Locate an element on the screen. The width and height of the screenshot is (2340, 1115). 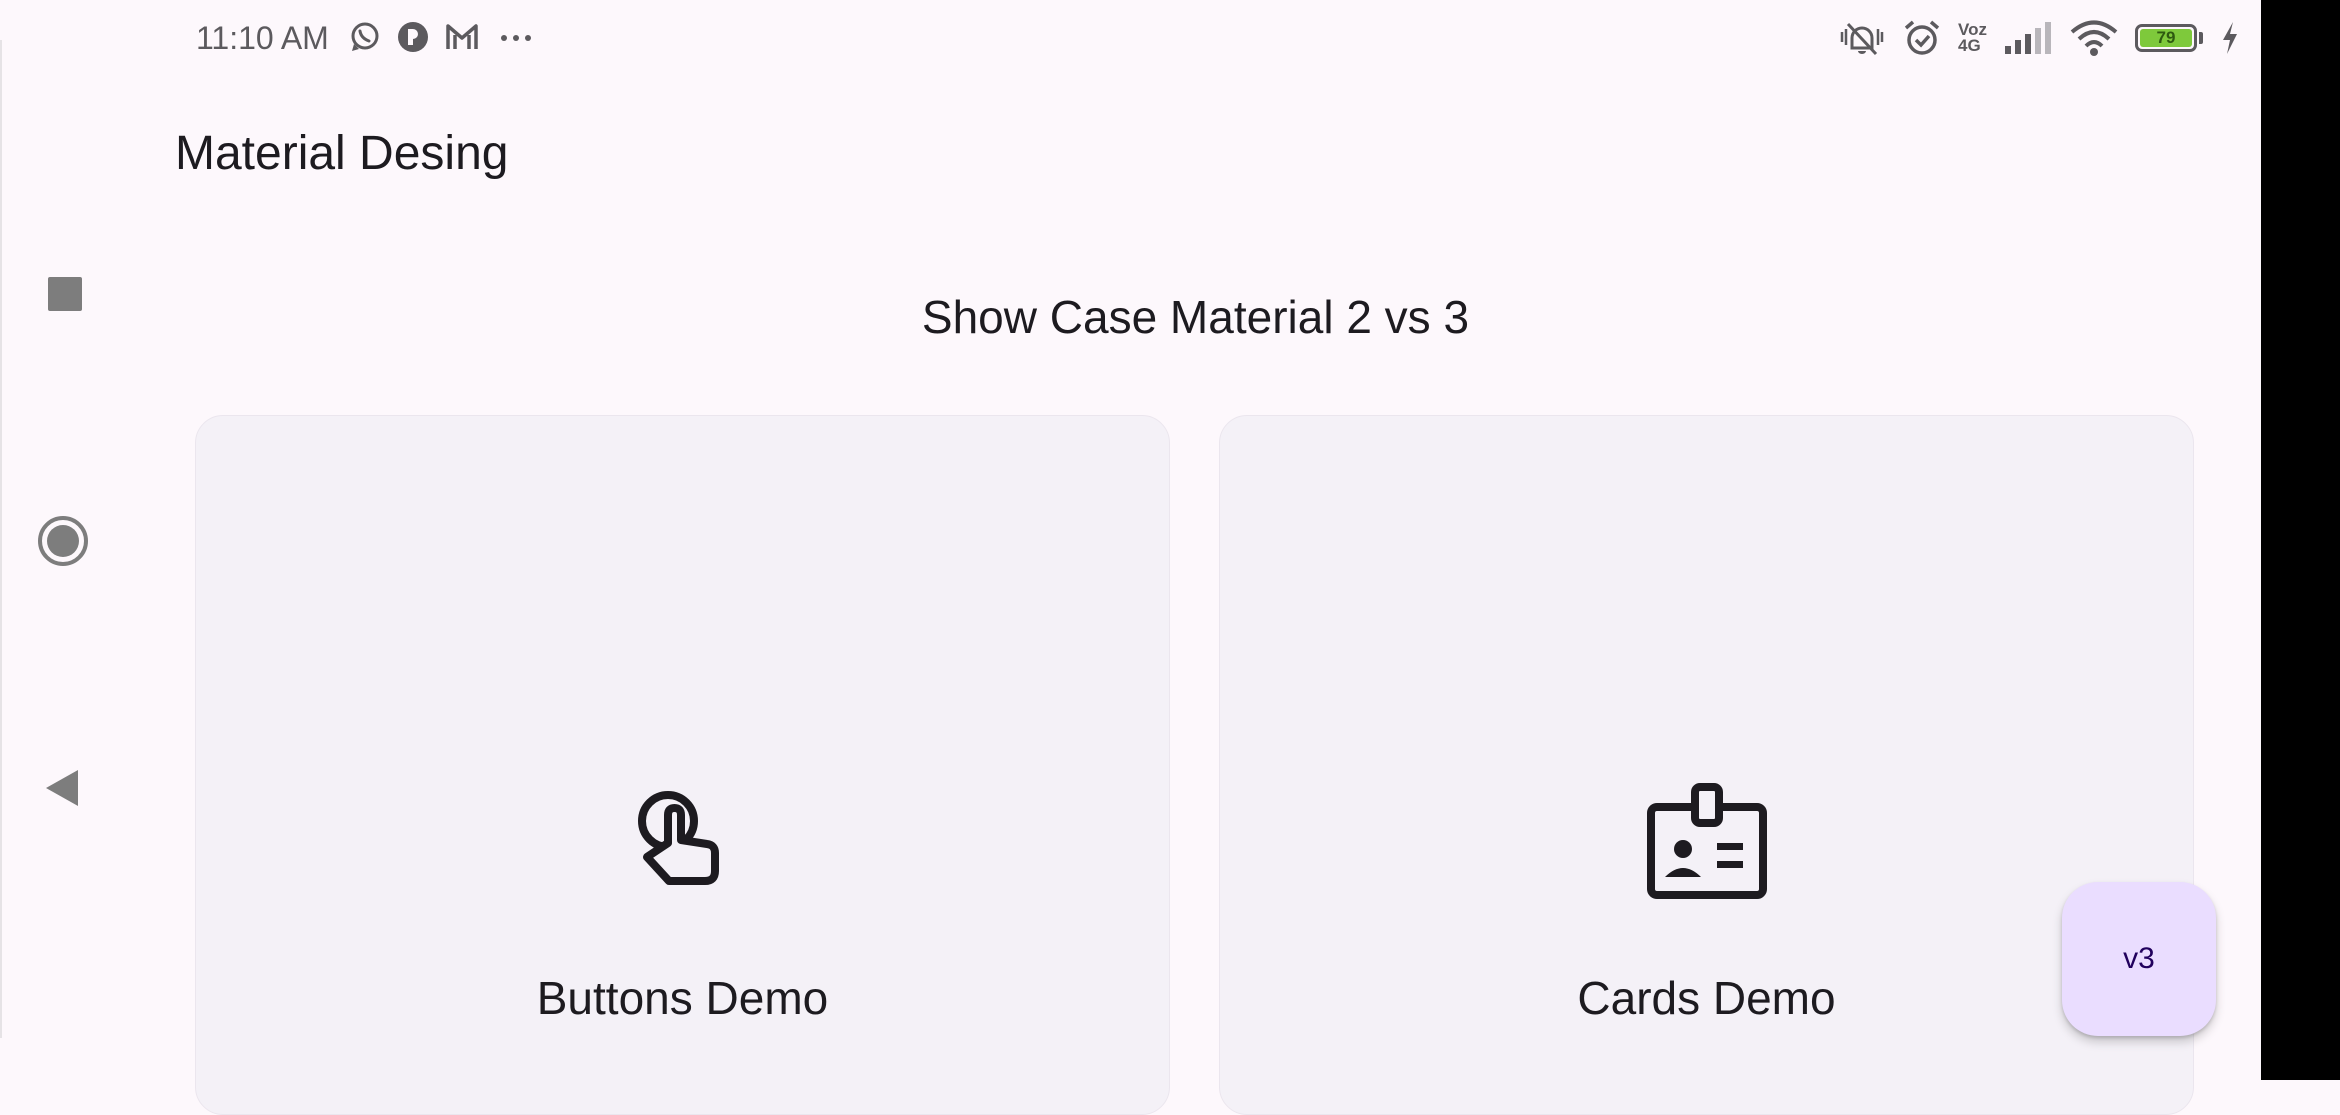
version-fab: v3 is located at coordinates (2139, 959).